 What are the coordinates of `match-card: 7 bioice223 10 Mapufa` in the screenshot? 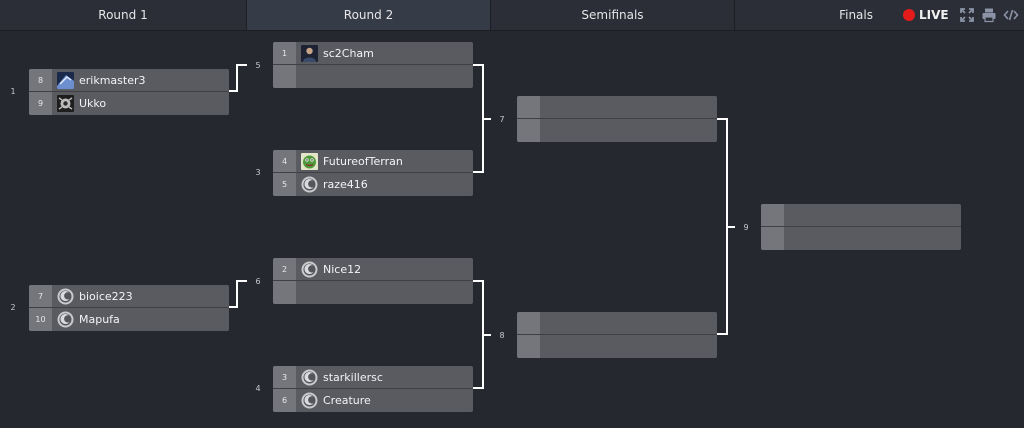 It's located at (129, 308).